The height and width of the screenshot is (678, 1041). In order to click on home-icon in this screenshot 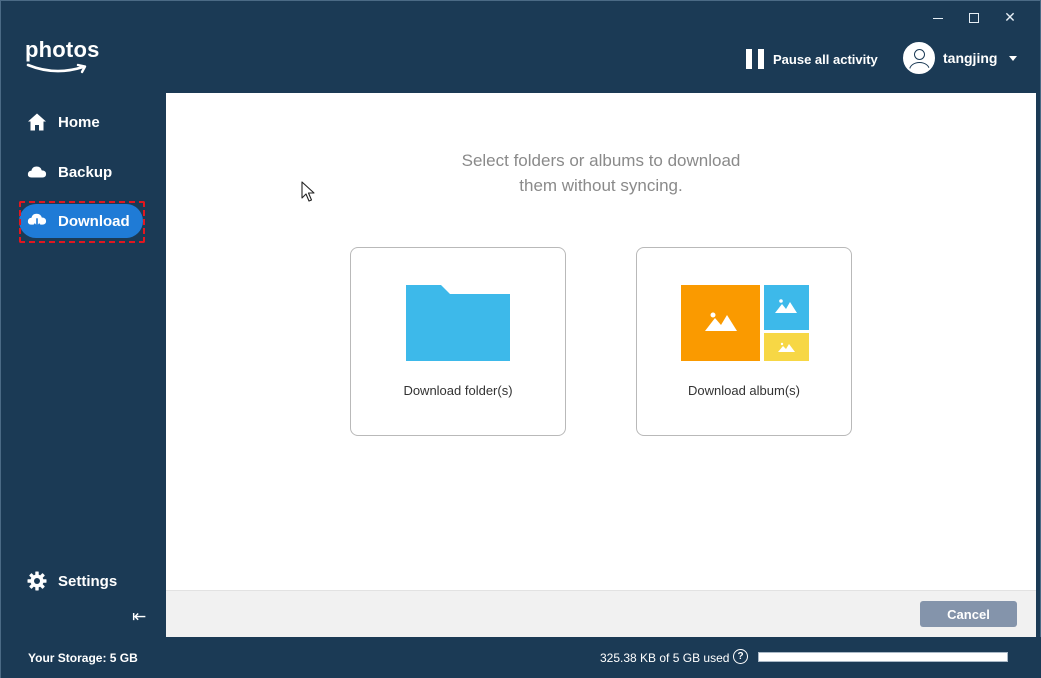, I will do `click(37, 122)`.